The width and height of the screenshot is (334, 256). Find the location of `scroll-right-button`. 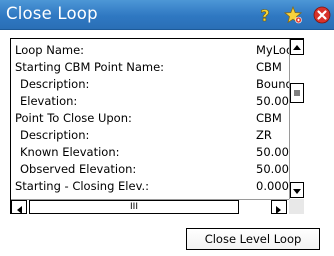

scroll-right-button is located at coordinates (279, 207).